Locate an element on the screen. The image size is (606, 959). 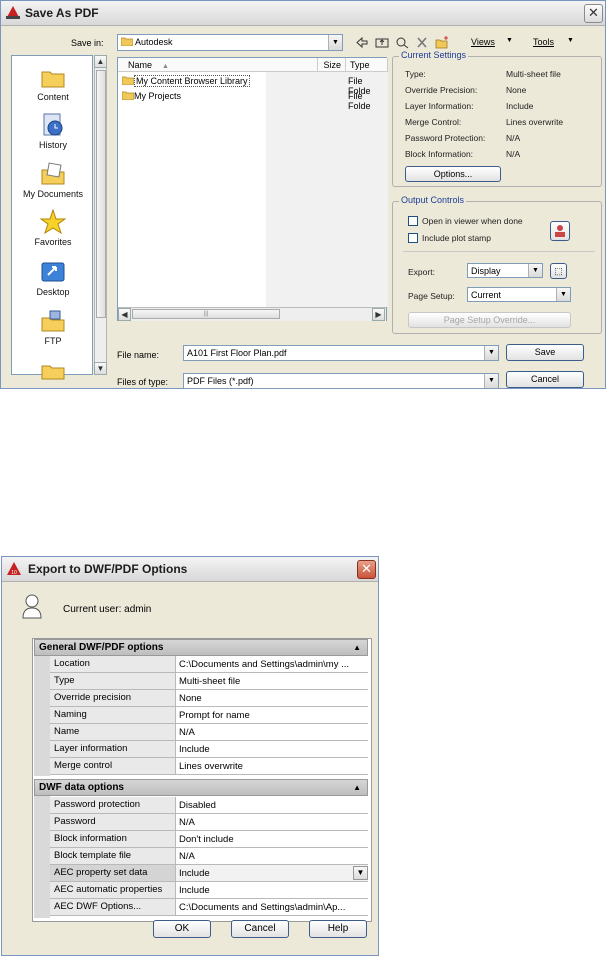
property-value: N/A is located at coordinates (272, 856).